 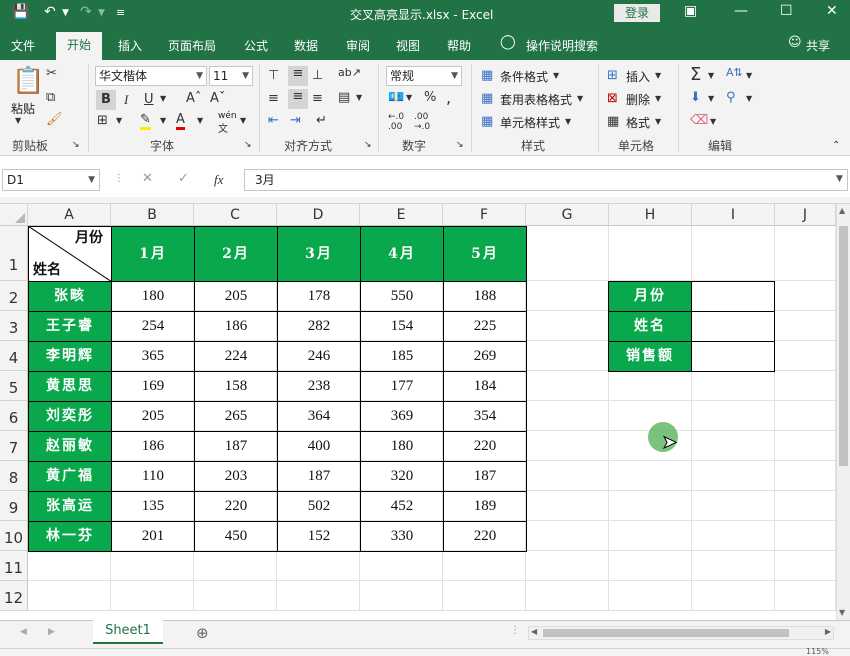 What do you see at coordinates (14, 386) in the screenshot?
I see `row-header-5: 5` at bounding box center [14, 386].